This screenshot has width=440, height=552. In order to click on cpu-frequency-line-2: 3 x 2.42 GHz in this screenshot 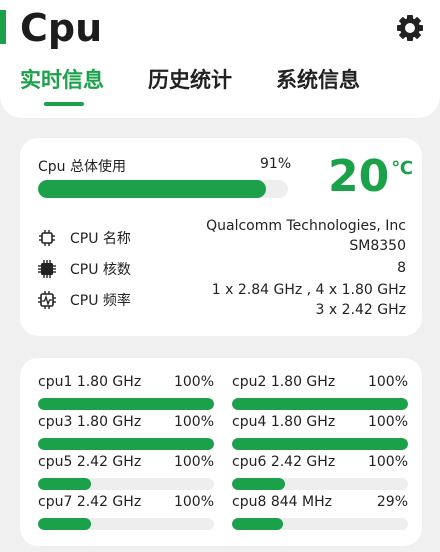, I will do `click(360, 310)`.